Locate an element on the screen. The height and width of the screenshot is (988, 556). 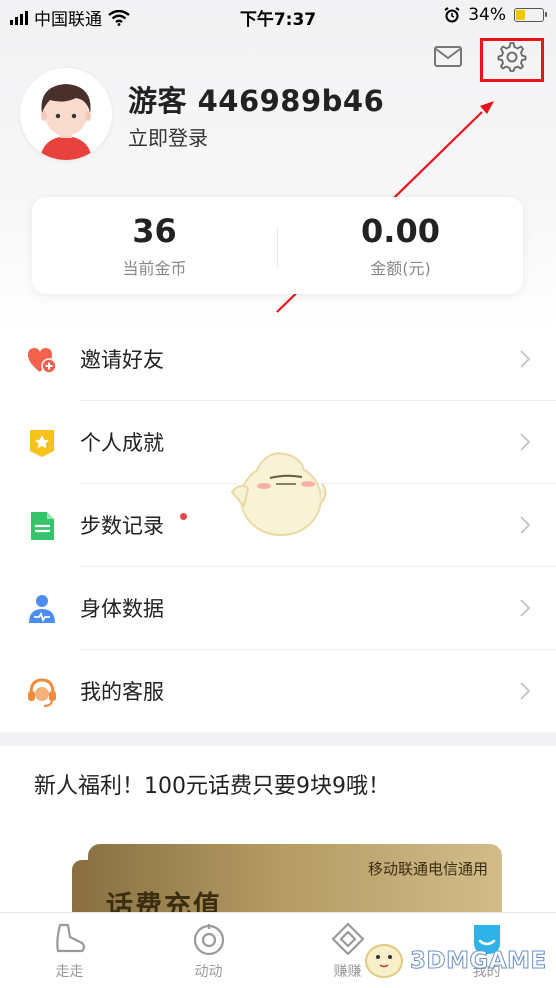
menu-item-body-data: 身体数据 is located at coordinates (278, 608).